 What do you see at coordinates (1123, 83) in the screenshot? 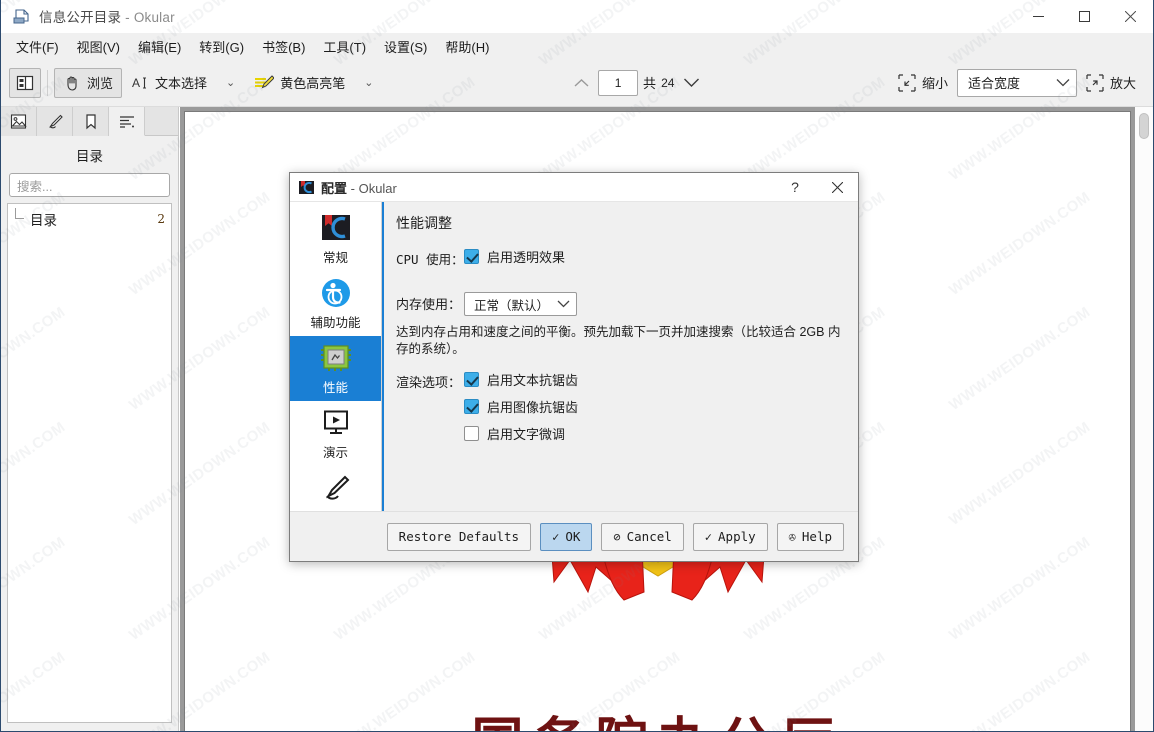
I see `zoom-in-label: 放大` at bounding box center [1123, 83].